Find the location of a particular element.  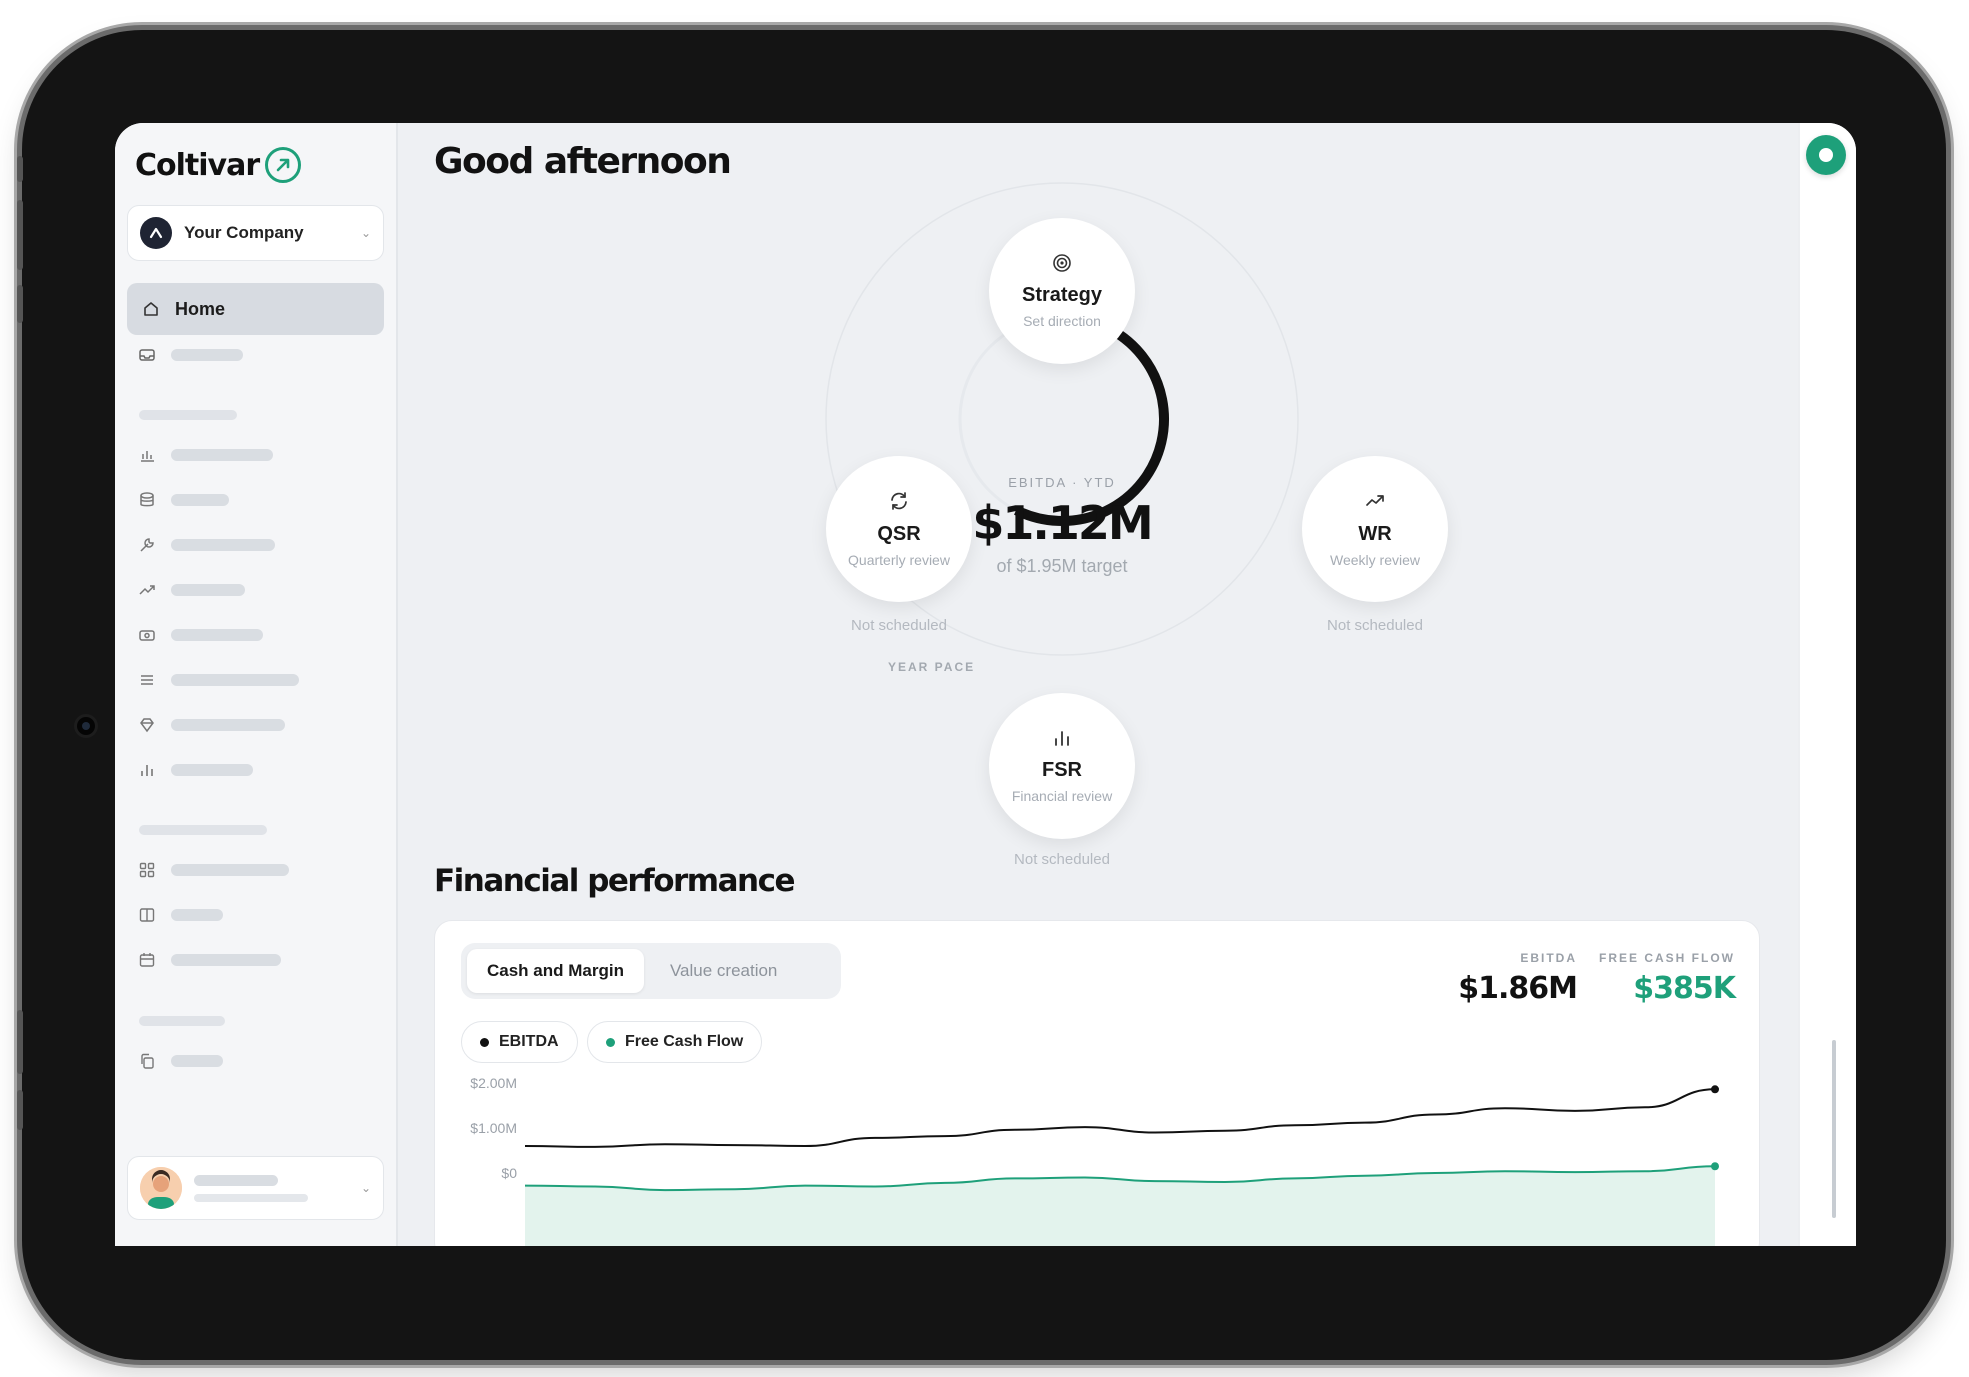

fcf-area is located at coordinates (1120, 1206).